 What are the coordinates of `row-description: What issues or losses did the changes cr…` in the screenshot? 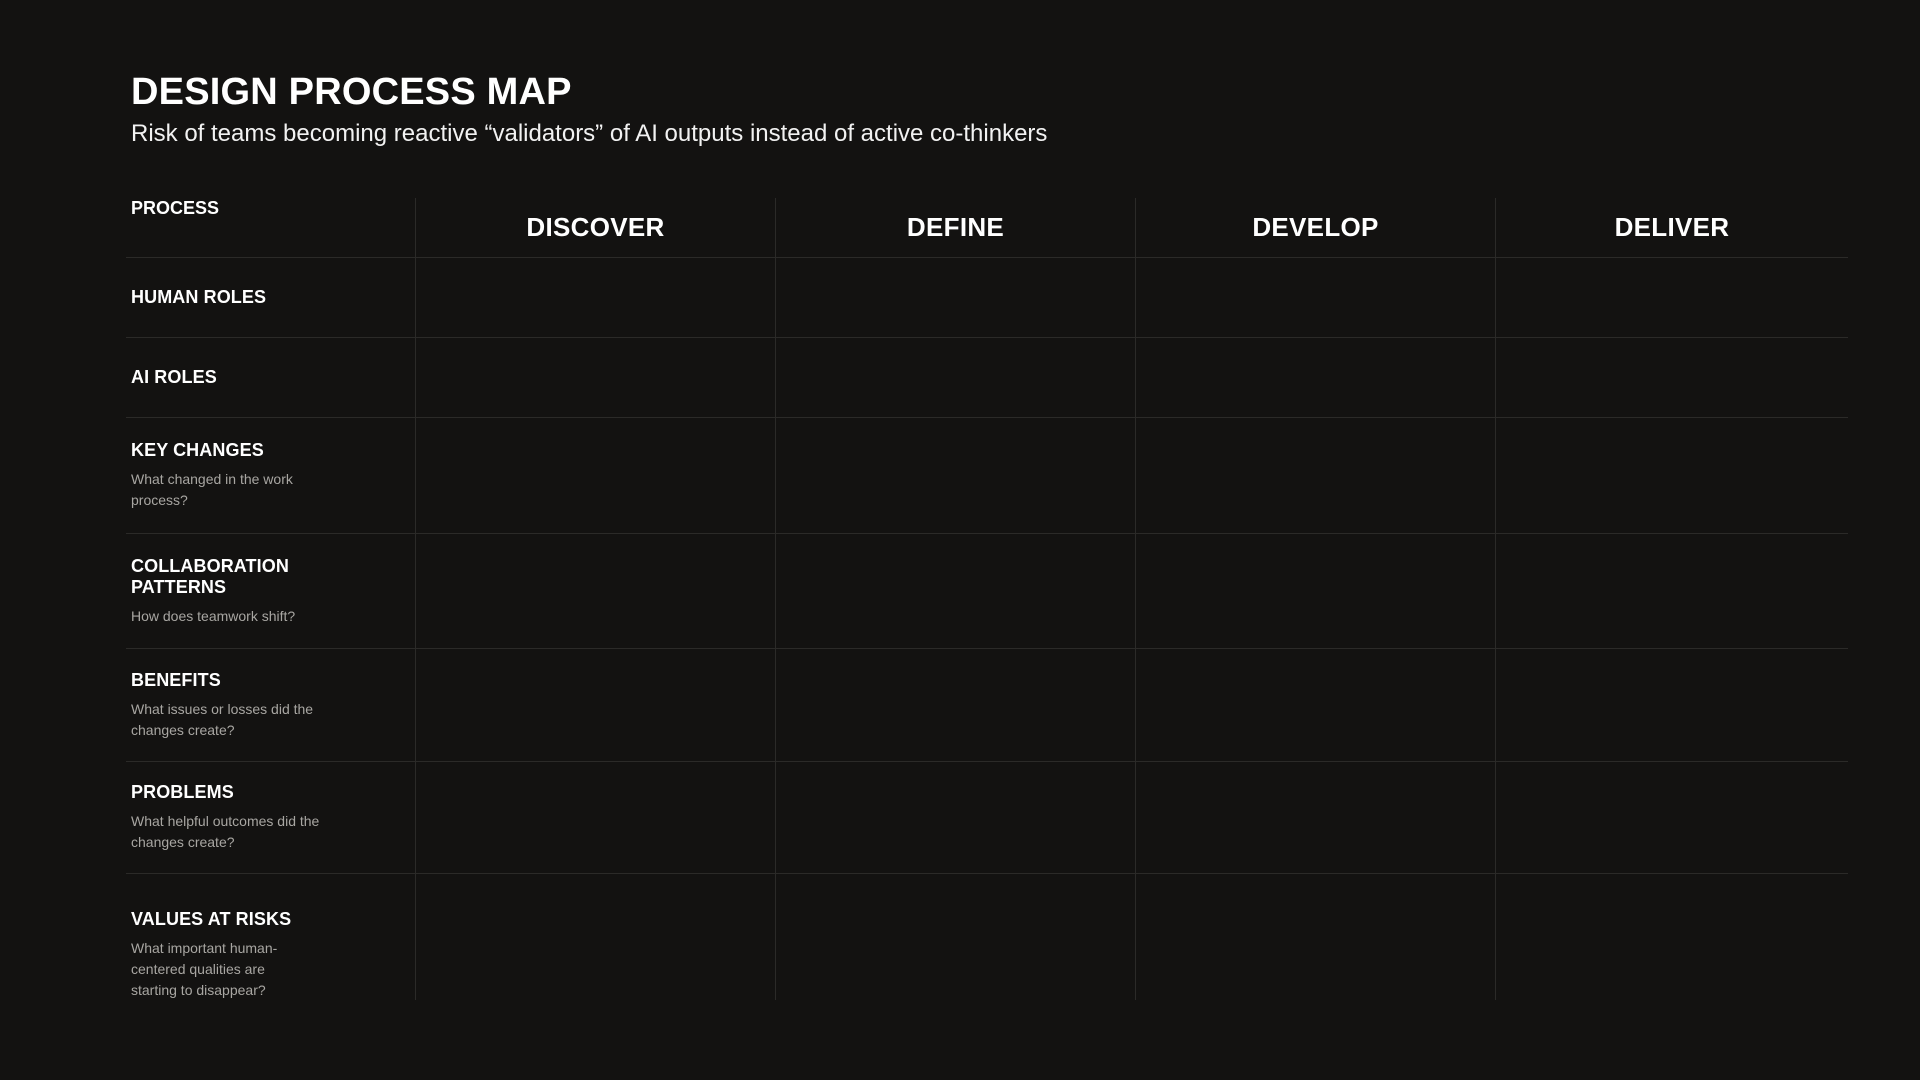 It's located at (222, 719).